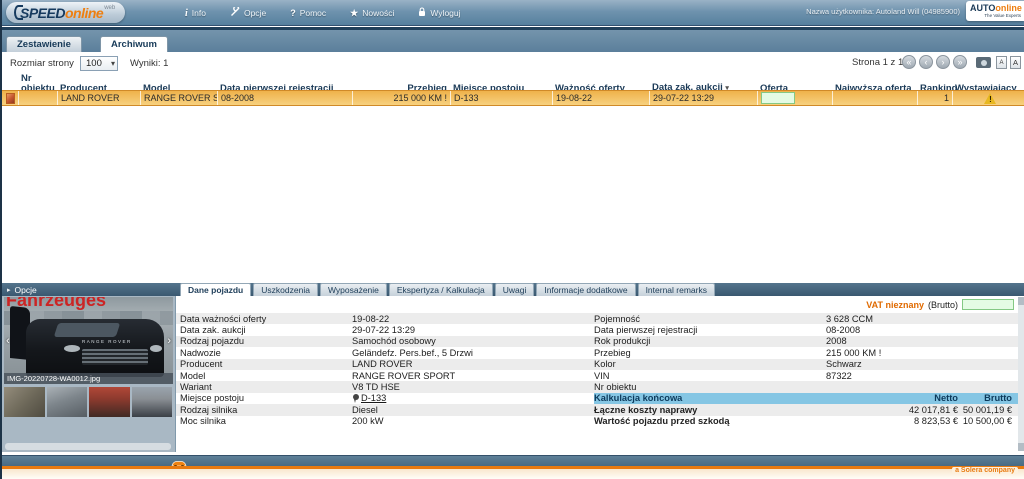 The height and width of the screenshot is (479, 1024). I want to click on menu-label: Opcje, so click(255, 13).